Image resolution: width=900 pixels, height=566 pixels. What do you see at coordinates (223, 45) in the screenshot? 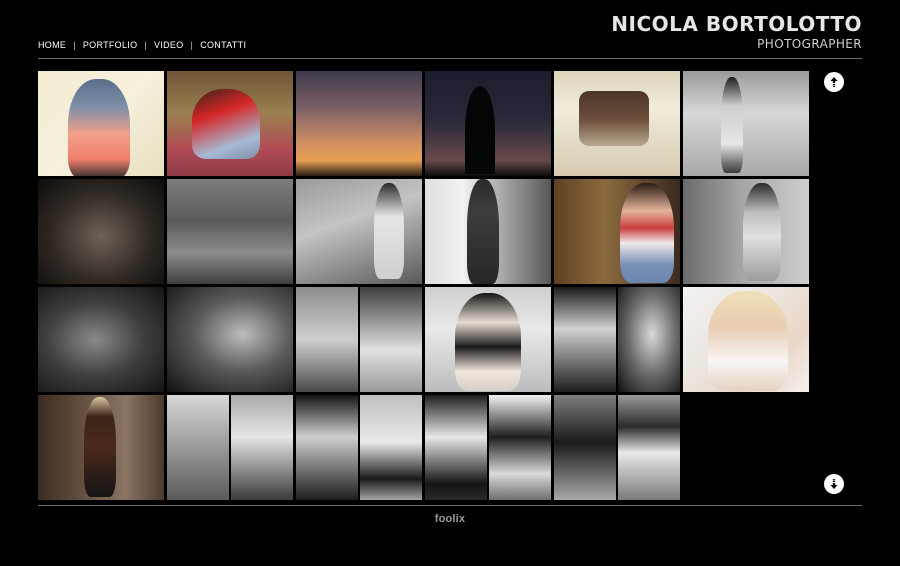
I see `nav-item-contatti: CONTATTI` at bounding box center [223, 45].